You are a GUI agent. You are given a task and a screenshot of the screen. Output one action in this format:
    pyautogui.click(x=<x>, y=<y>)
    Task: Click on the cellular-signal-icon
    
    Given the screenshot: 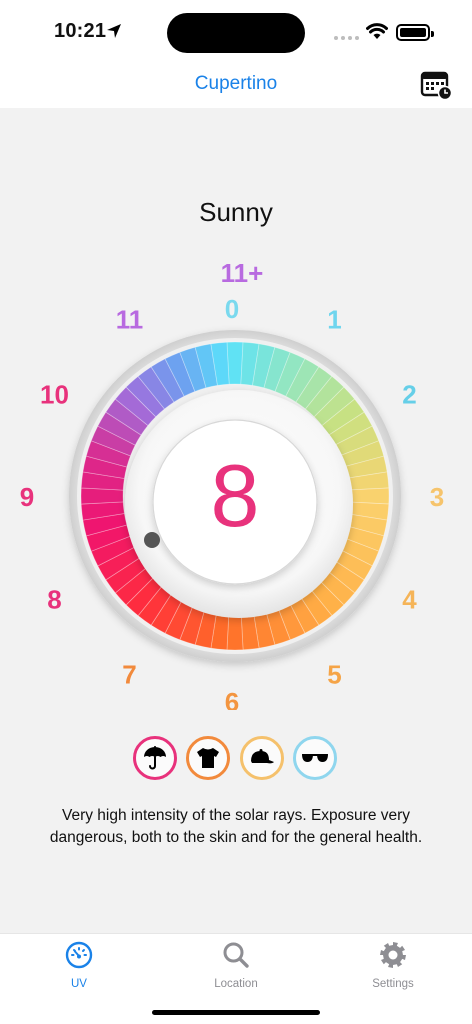 What is the action you would take?
    pyautogui.click(x=347, y=38)
    